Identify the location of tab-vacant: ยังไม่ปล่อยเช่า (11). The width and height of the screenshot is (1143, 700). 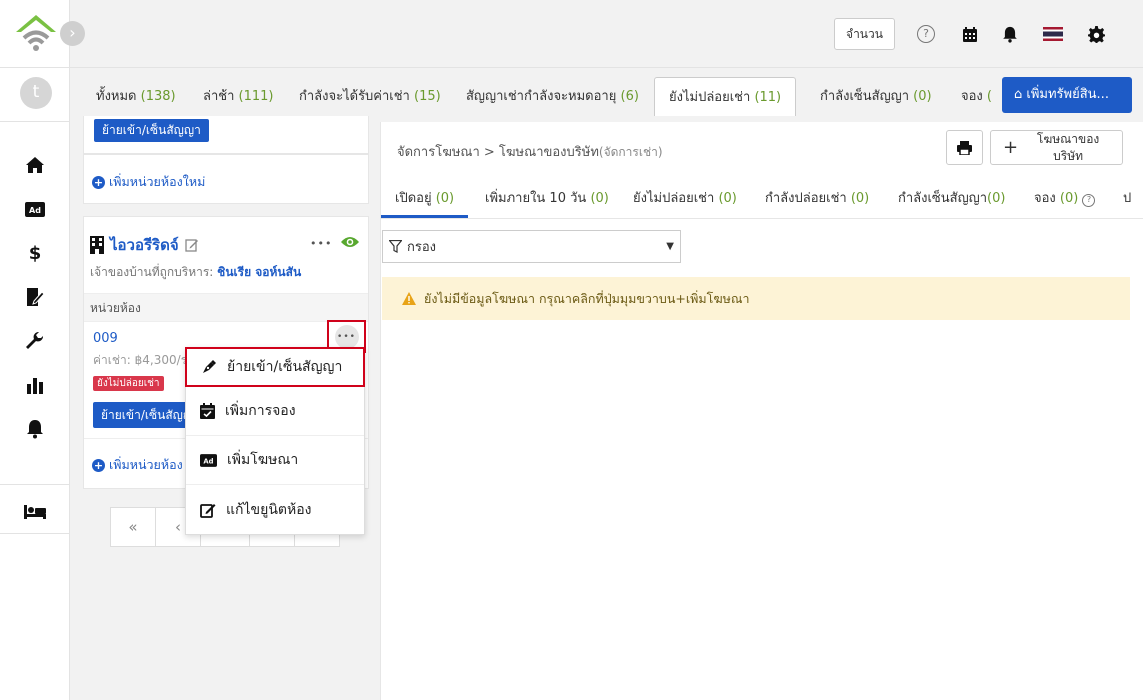
(725, 96).